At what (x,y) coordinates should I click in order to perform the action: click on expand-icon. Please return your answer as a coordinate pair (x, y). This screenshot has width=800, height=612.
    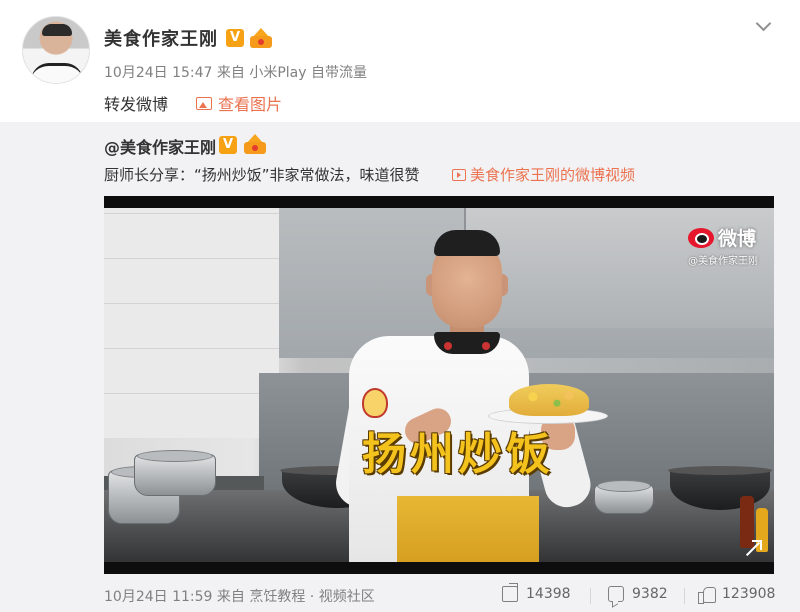
    Looking at the image, I should click on (753, 548).